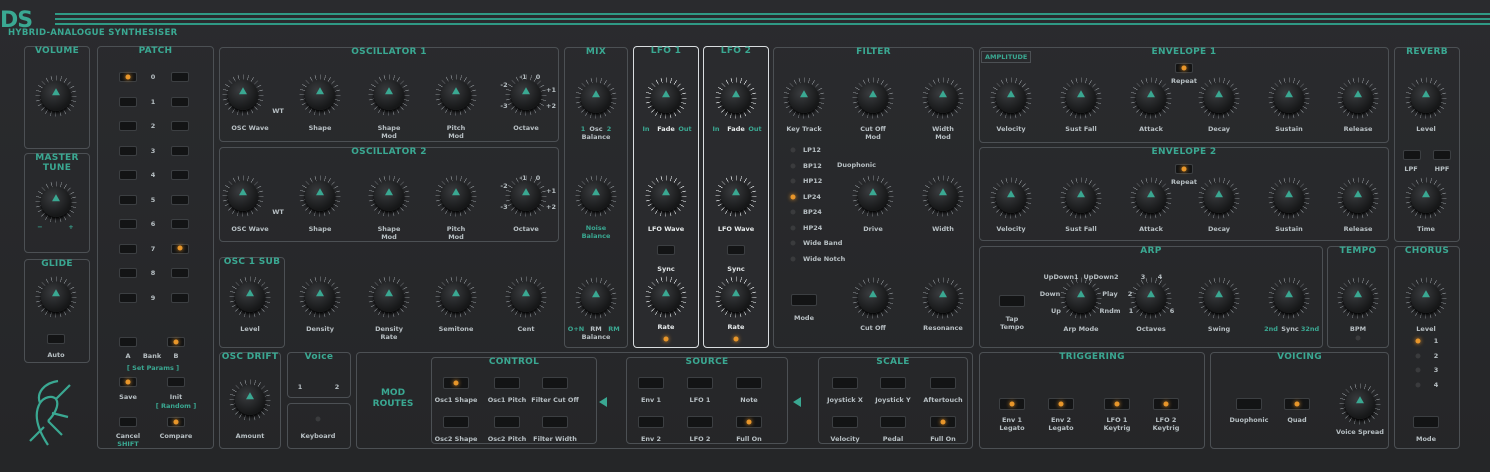  I want to click on voice-spread-knob, so click(1360, 404).